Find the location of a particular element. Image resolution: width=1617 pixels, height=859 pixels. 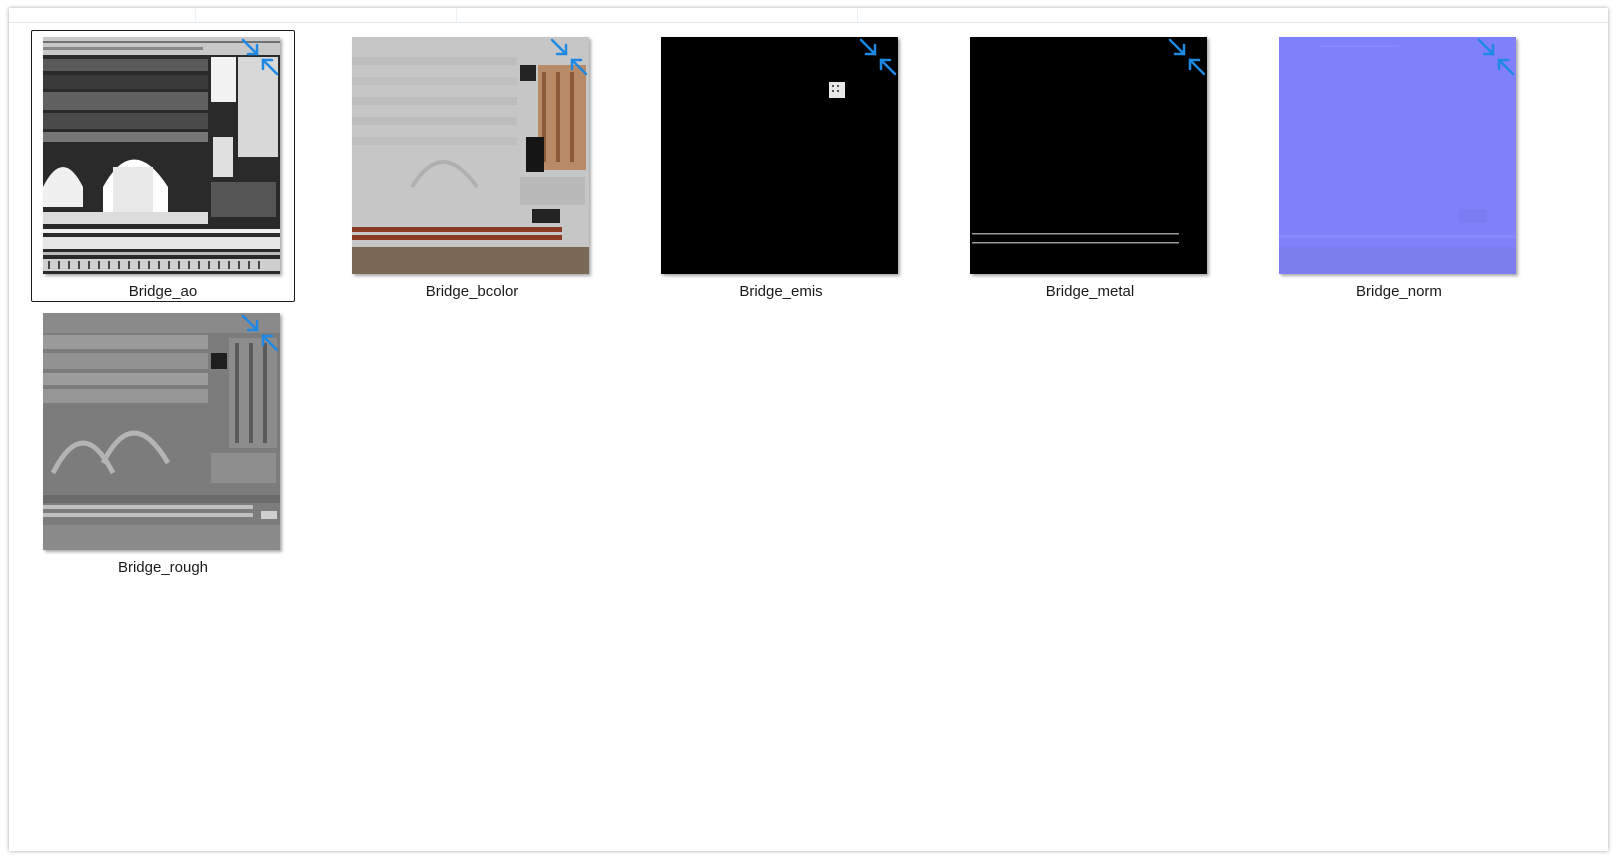

file-name-label: Bridge_bcolor is located at coordinates (472, 291).